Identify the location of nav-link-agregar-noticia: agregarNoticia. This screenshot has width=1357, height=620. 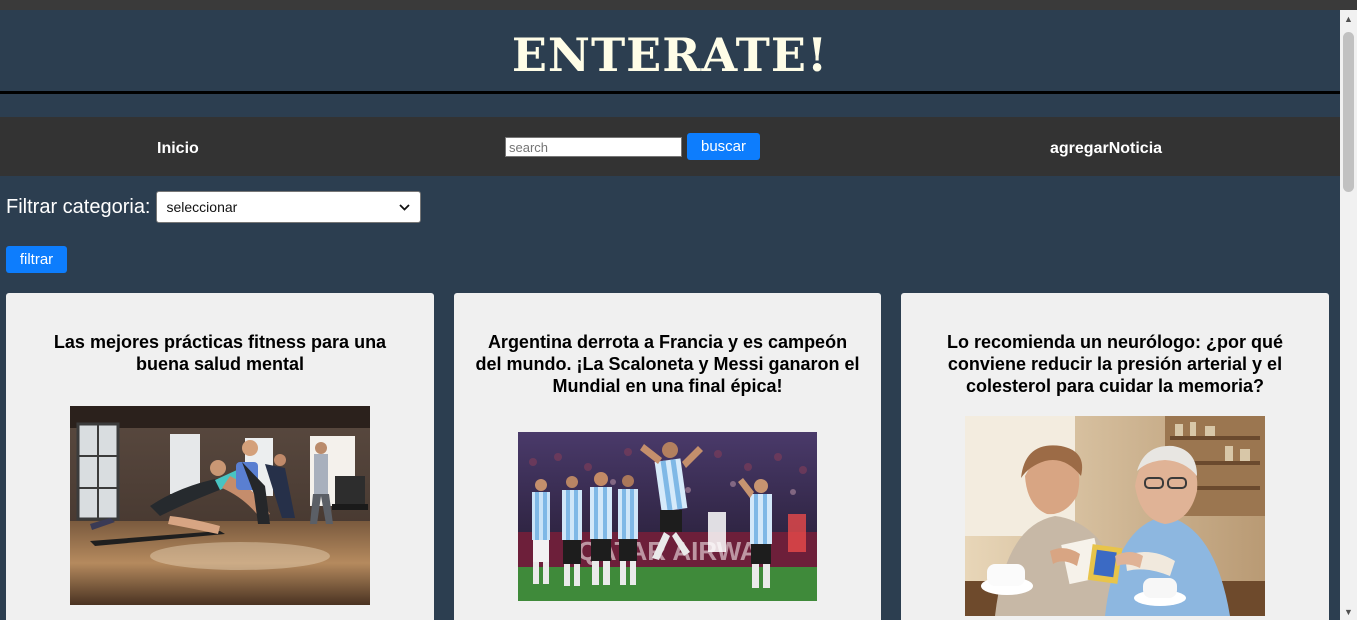
(1106, 149).